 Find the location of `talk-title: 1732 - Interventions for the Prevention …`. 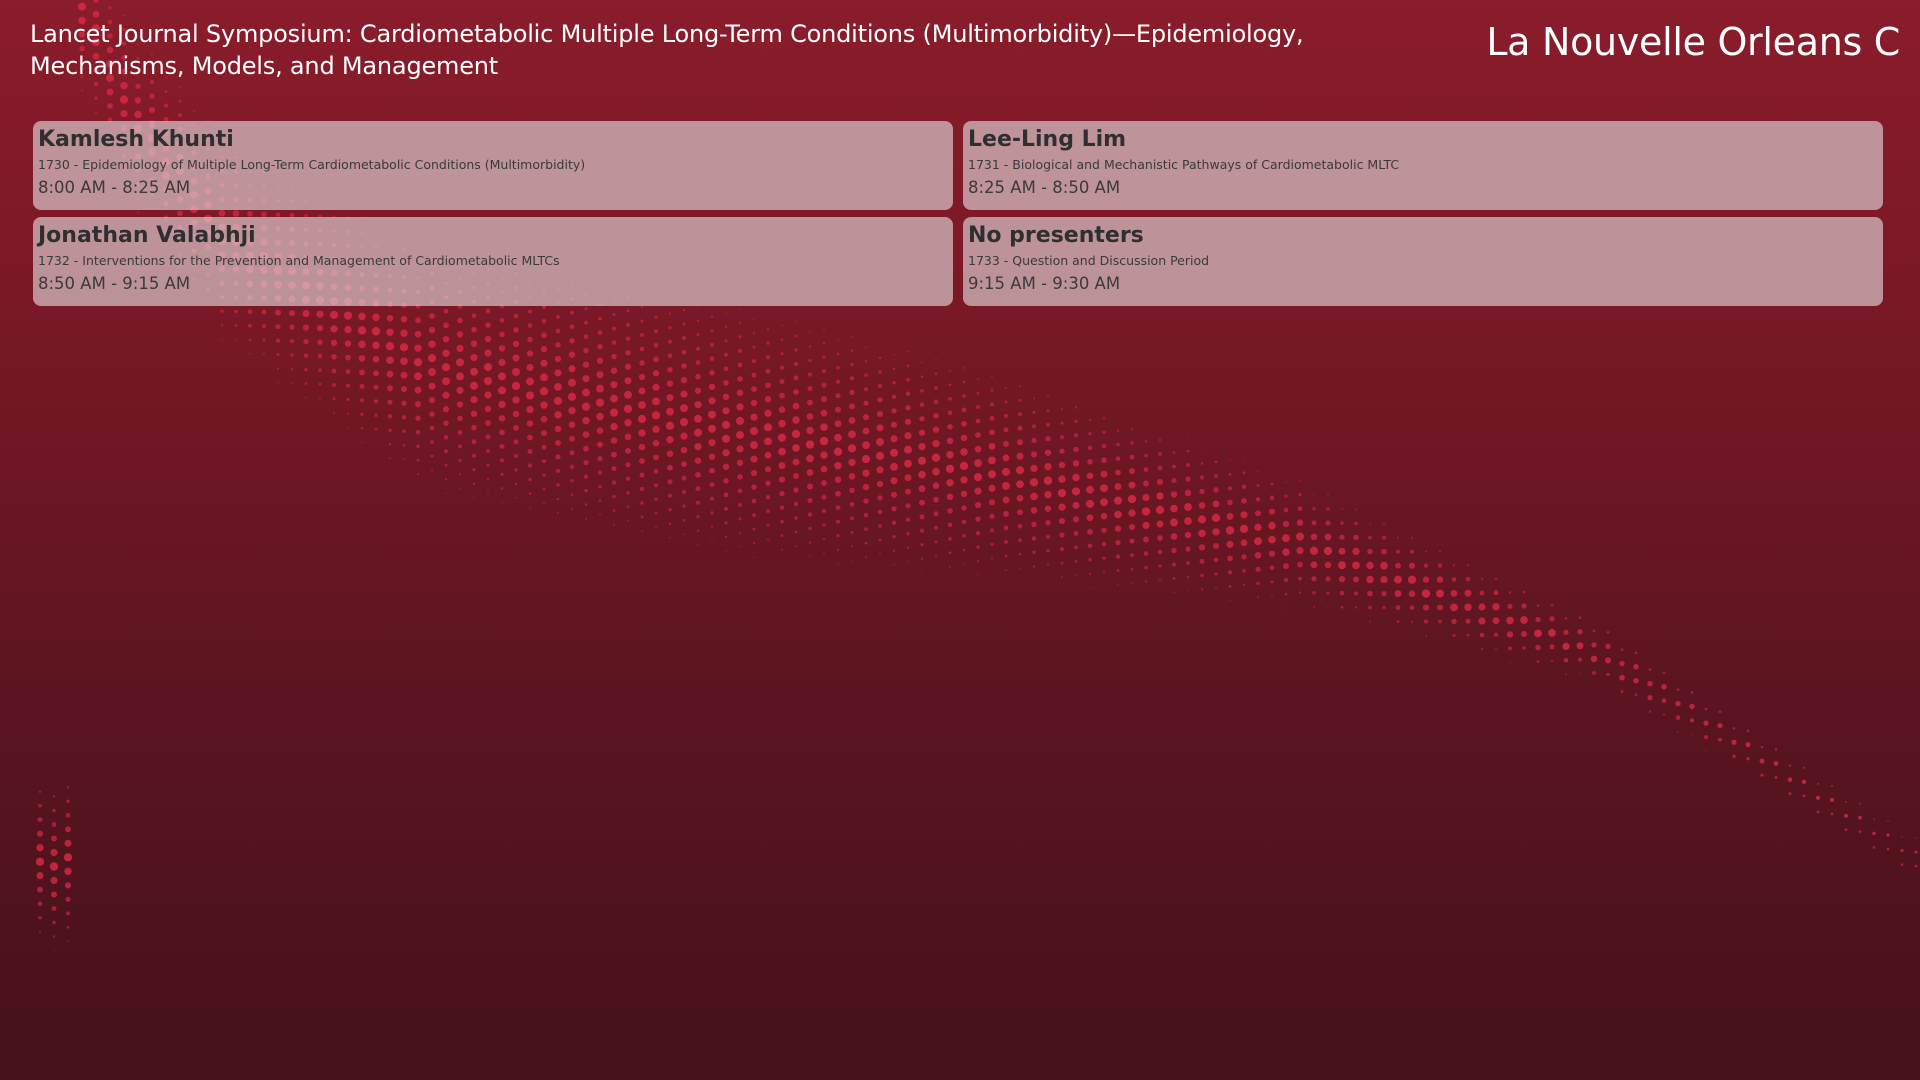

talk-title: 1732 - Interventions for the Prevention … is located at coordinates (299, 260).